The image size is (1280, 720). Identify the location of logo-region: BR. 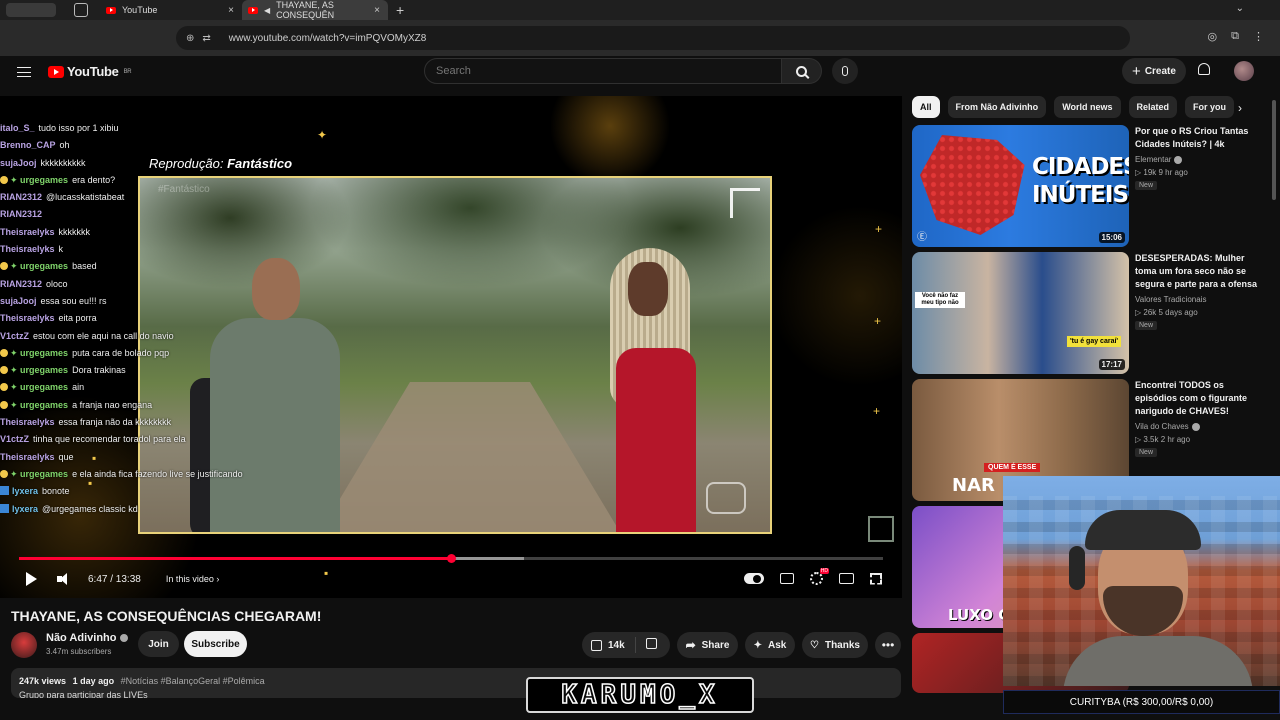
(127, 71).